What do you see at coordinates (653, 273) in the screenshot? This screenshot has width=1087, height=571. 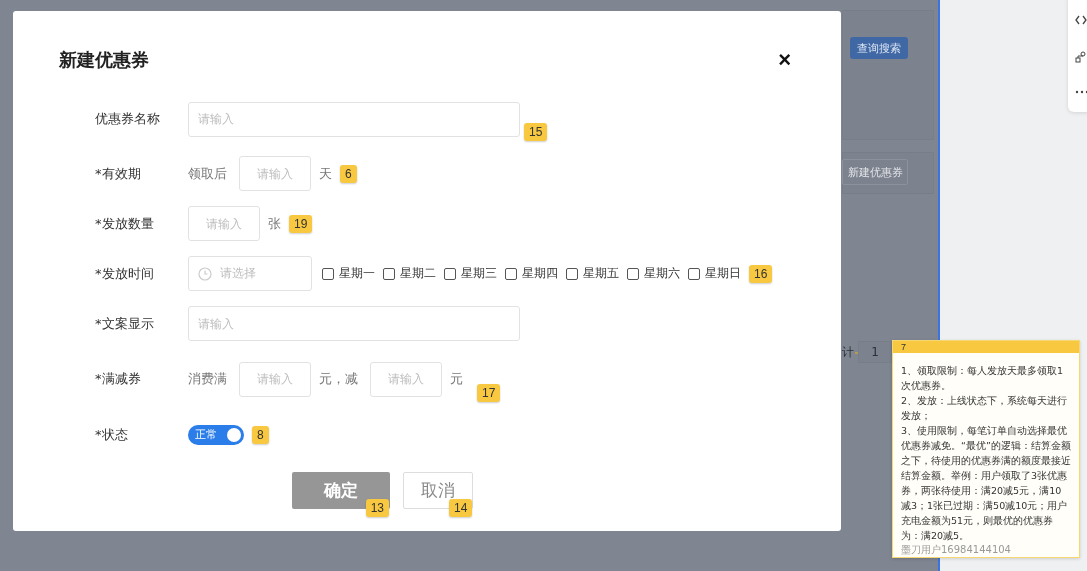 I see `weekday-checkbox: 星期六` at bounding box center [653, 273].